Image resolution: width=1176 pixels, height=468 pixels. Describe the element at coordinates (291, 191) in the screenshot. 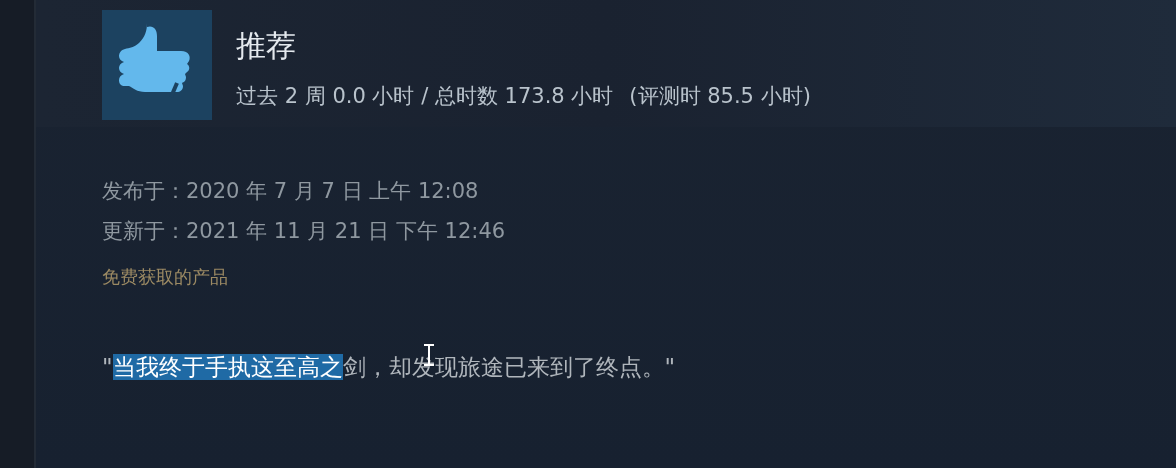

I see `posted-date: 发布于：2020 年 7 月 7 日 上午 12:08` at that location.